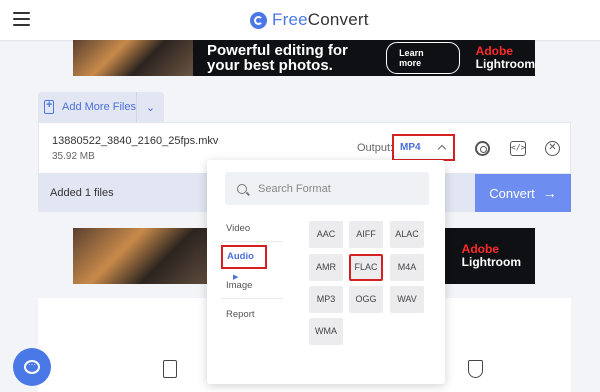 The height and width of the screenshot is (392, 600). I want to click on format-option: MP3, so click(326, 299).